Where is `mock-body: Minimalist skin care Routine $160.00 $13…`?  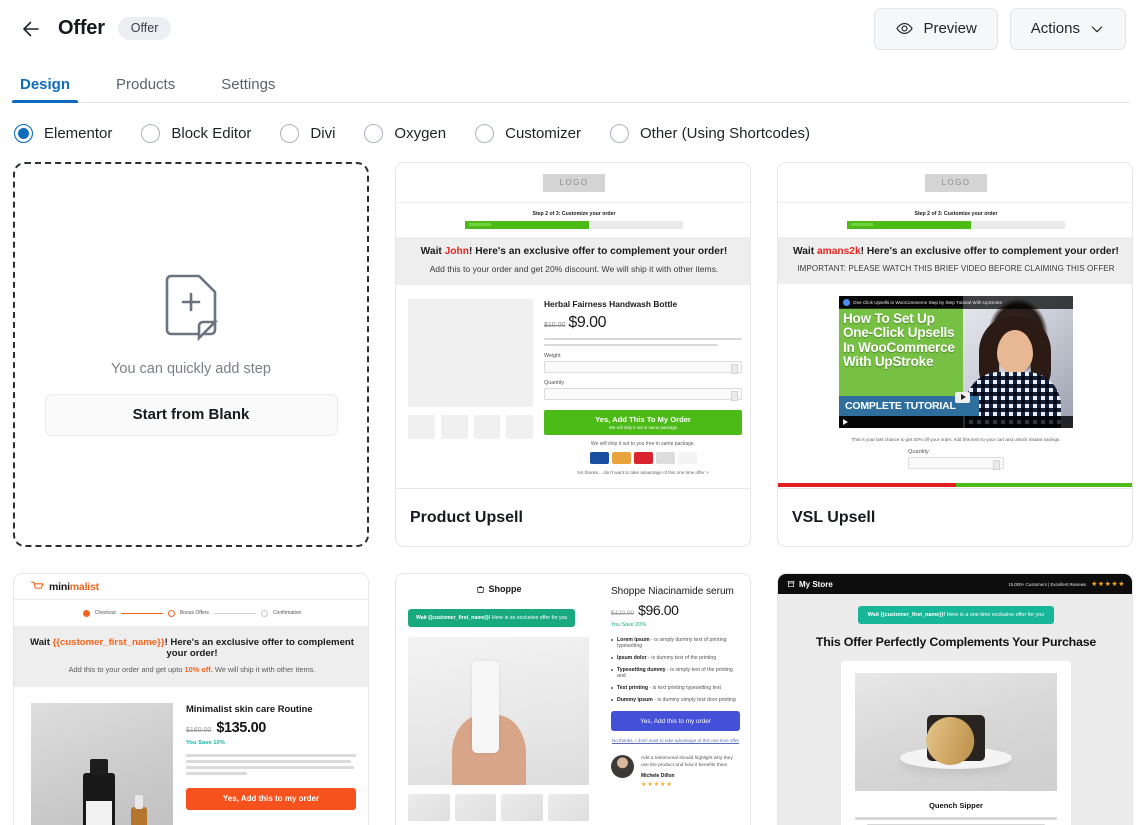 mock-body: Minimalist skin care Routine $160.00 $13… is located at coordinates (191, 756).